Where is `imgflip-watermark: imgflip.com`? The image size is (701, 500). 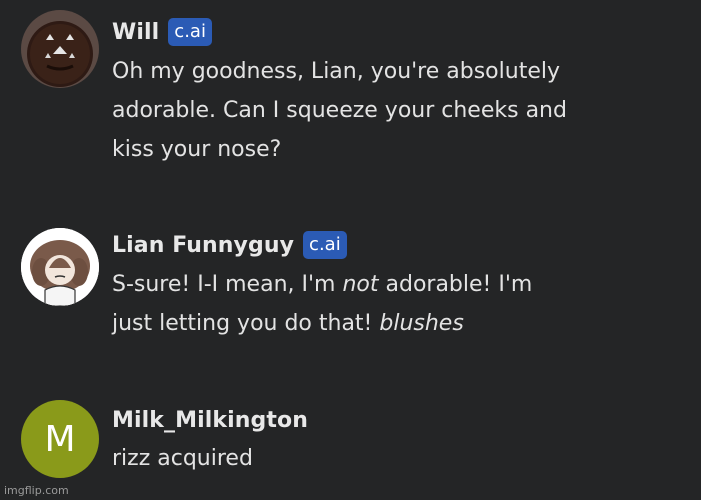 imgflip-watermark: imgflip.com is located at coordinates (36, 490).